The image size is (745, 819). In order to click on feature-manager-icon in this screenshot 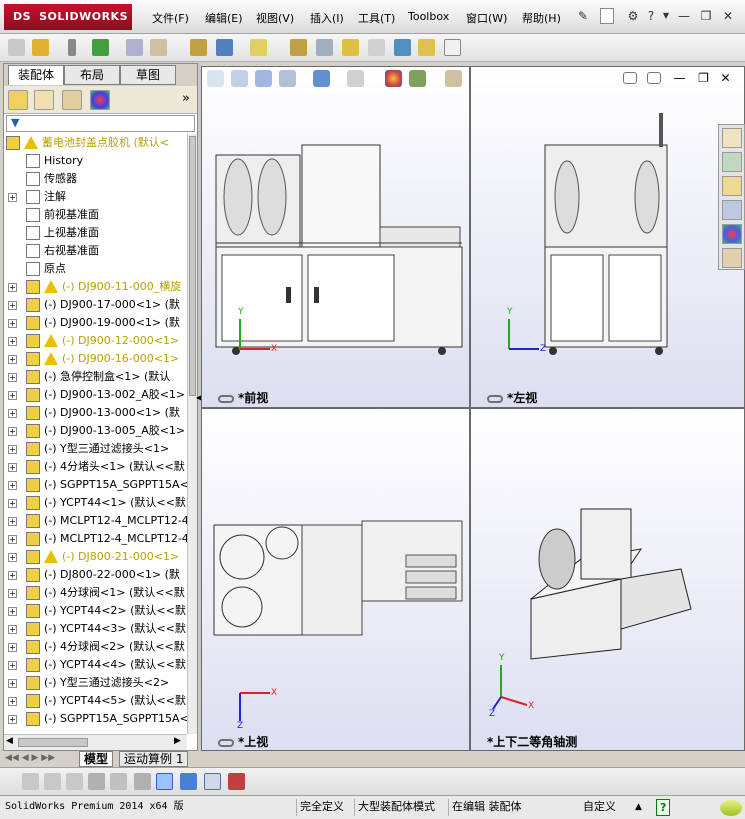, I will do `click(18, 100)`.